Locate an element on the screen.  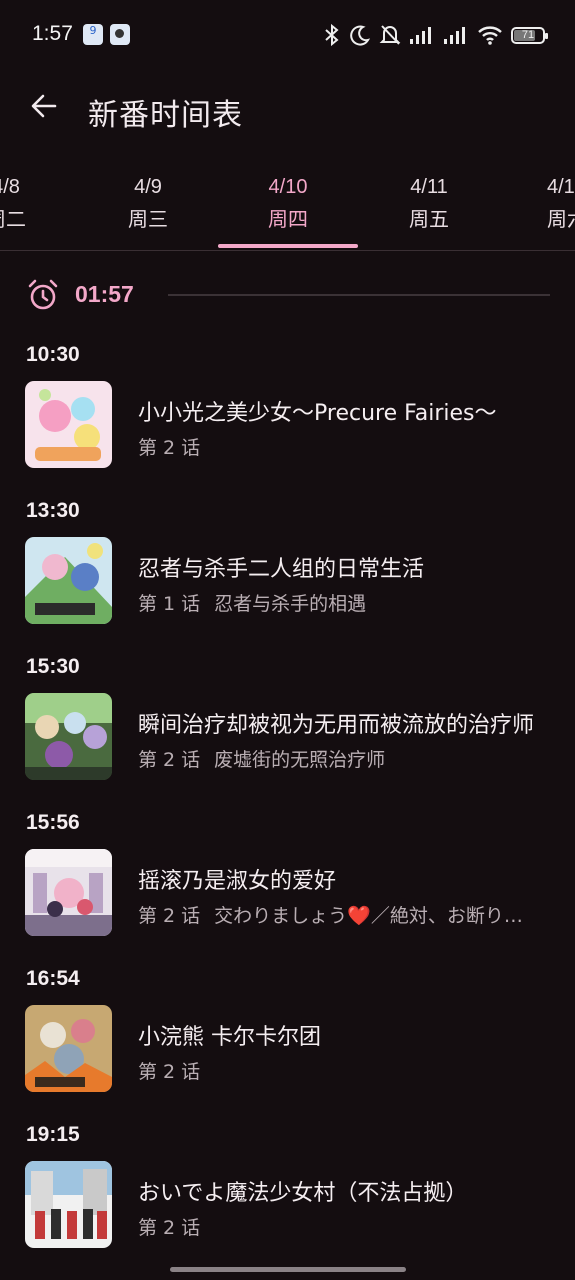
tab-day: 4/11 周五 is located at coordinates (429, 208).